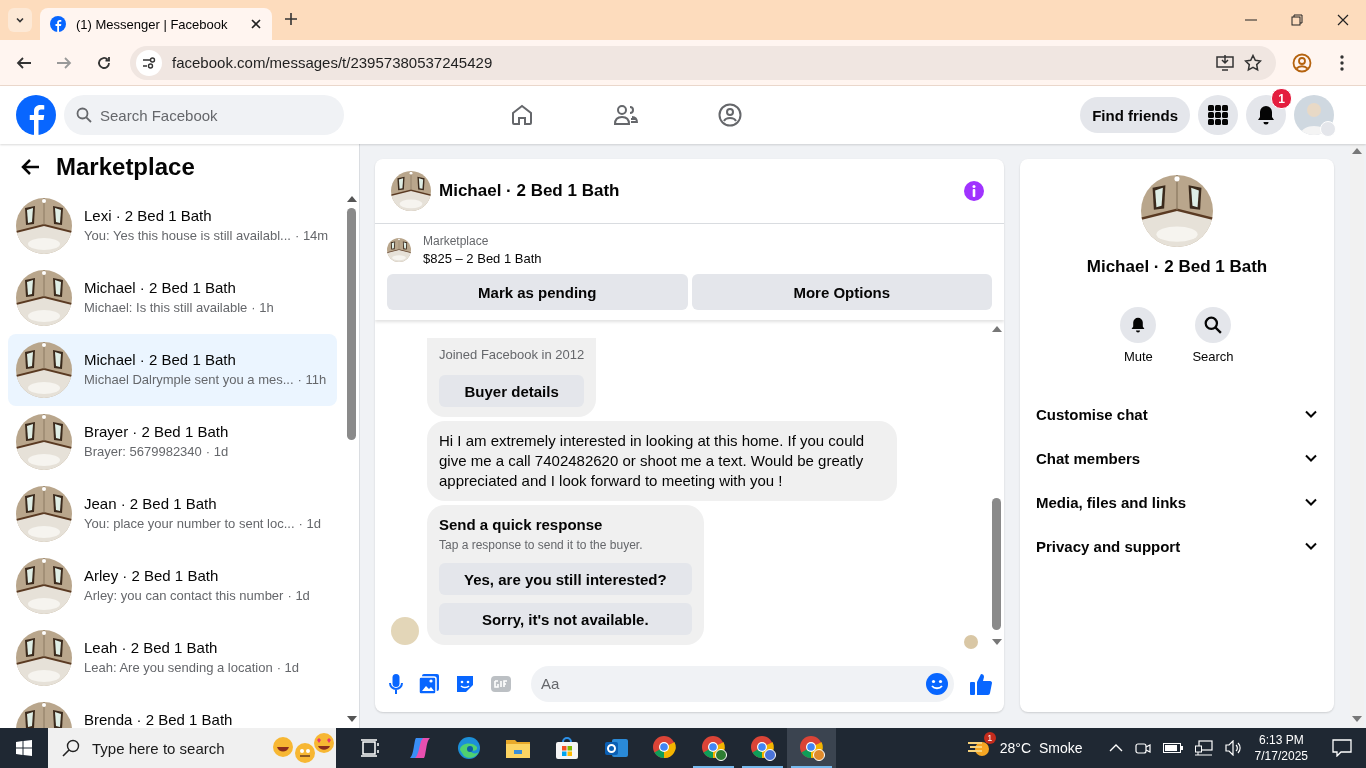  I want to click on quick-reply-button: Sorry, it's not available., so click(565, 619).